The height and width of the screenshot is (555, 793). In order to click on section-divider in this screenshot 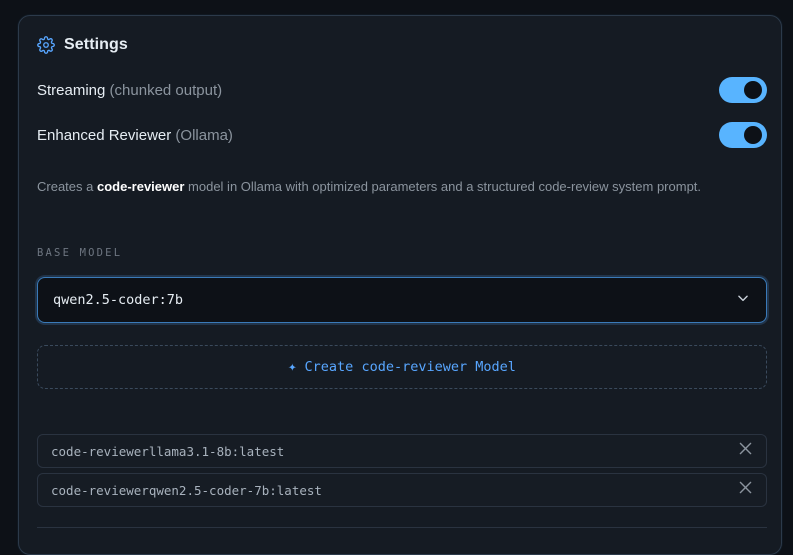, I will do `click(402, 527)`.